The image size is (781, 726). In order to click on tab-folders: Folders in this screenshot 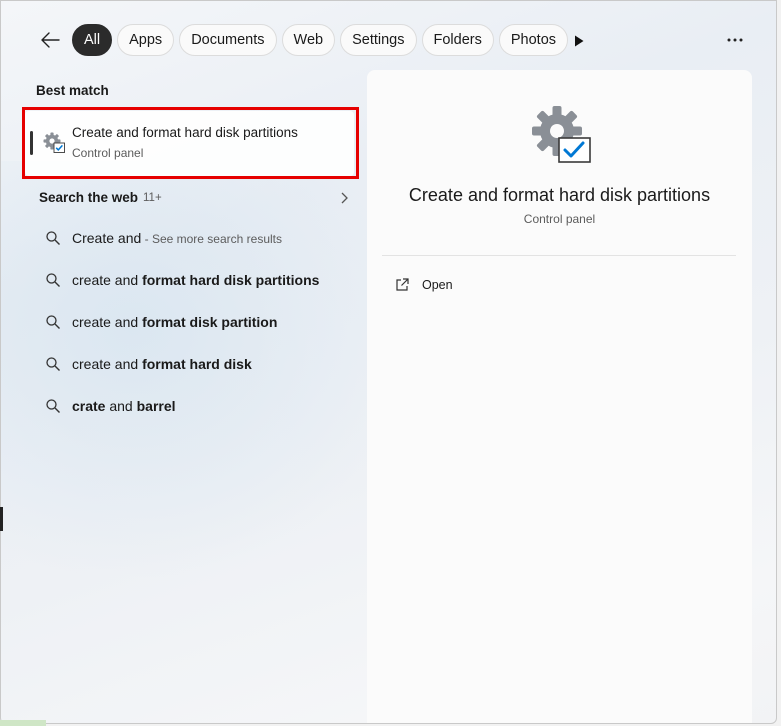, I will do `click(457, 40)`.